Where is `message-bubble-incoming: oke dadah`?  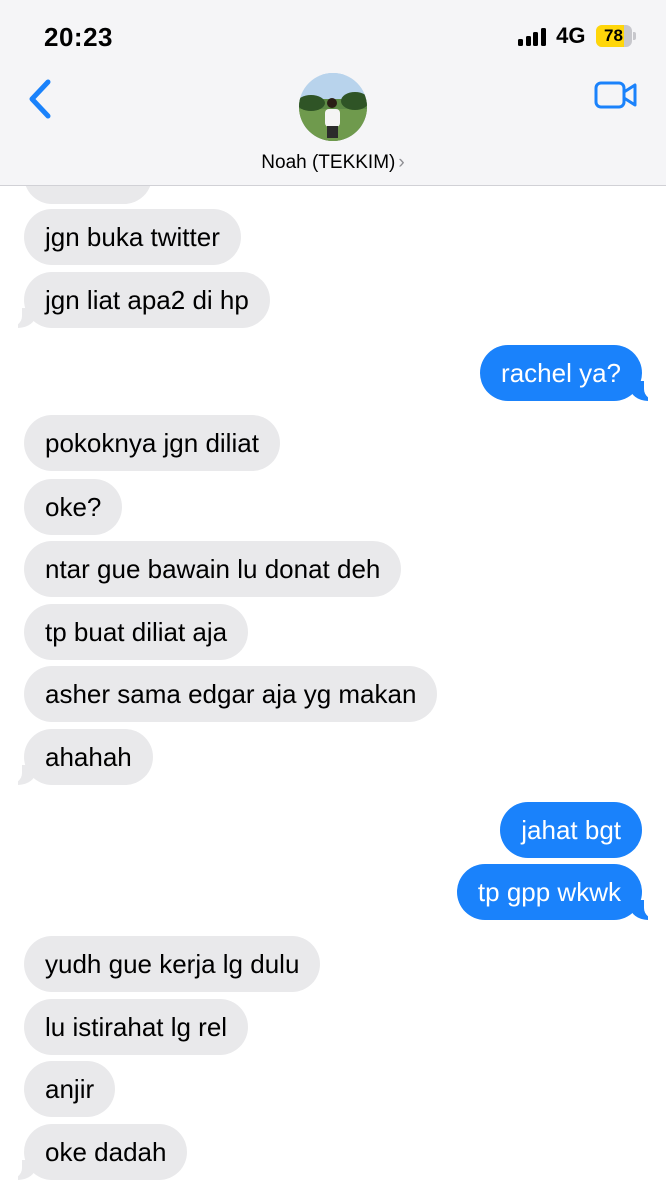
message-bubble-incoming: oke dadah is located at coordinates (106, 1152).